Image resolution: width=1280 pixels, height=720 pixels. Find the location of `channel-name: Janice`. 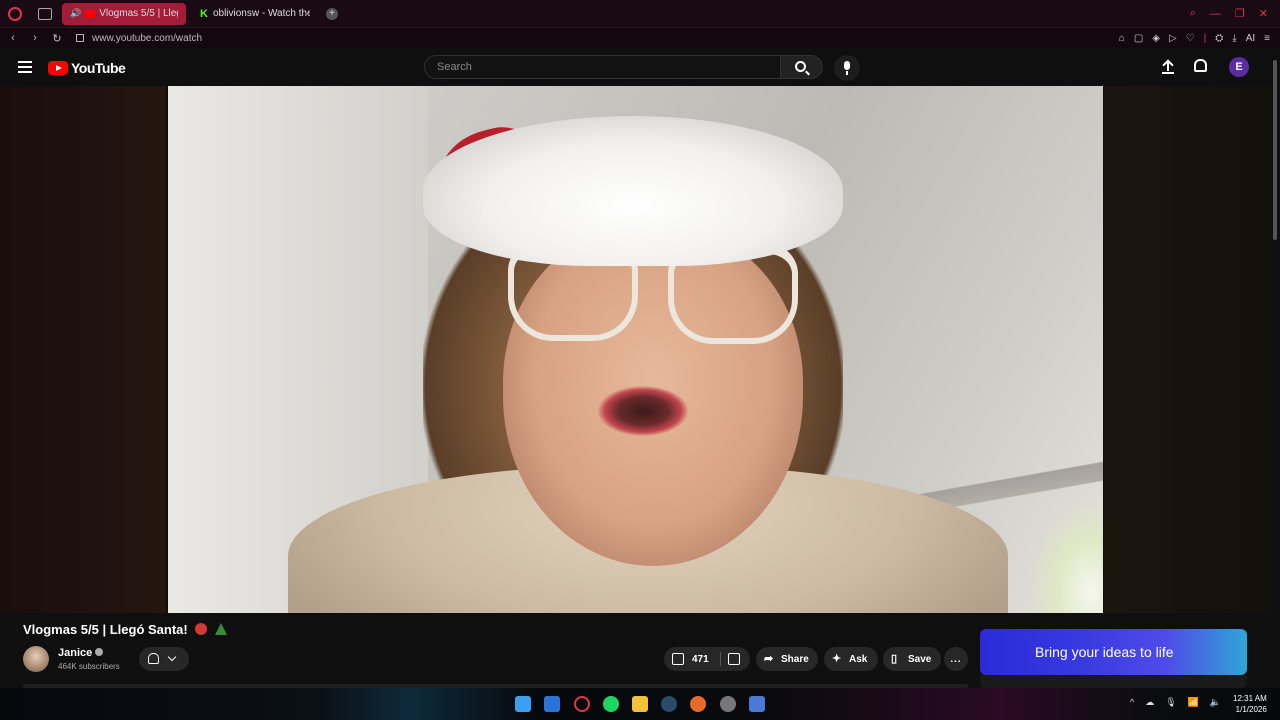

channel-name: Janice is located at coordinates (81, 653).